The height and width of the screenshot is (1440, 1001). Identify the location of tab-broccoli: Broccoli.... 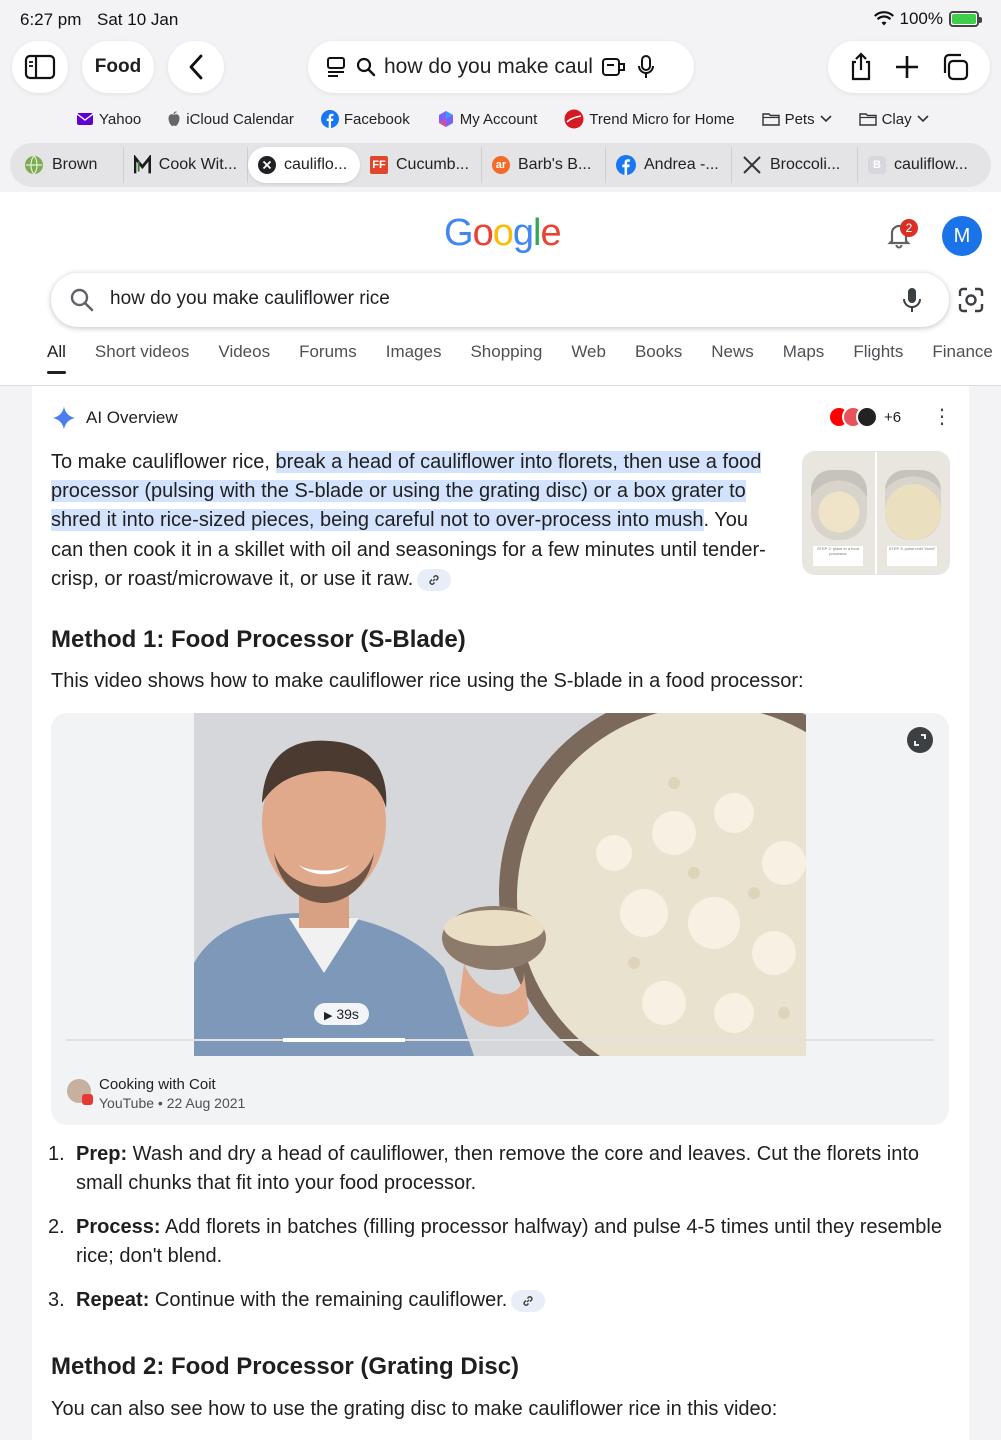
(795, 165).